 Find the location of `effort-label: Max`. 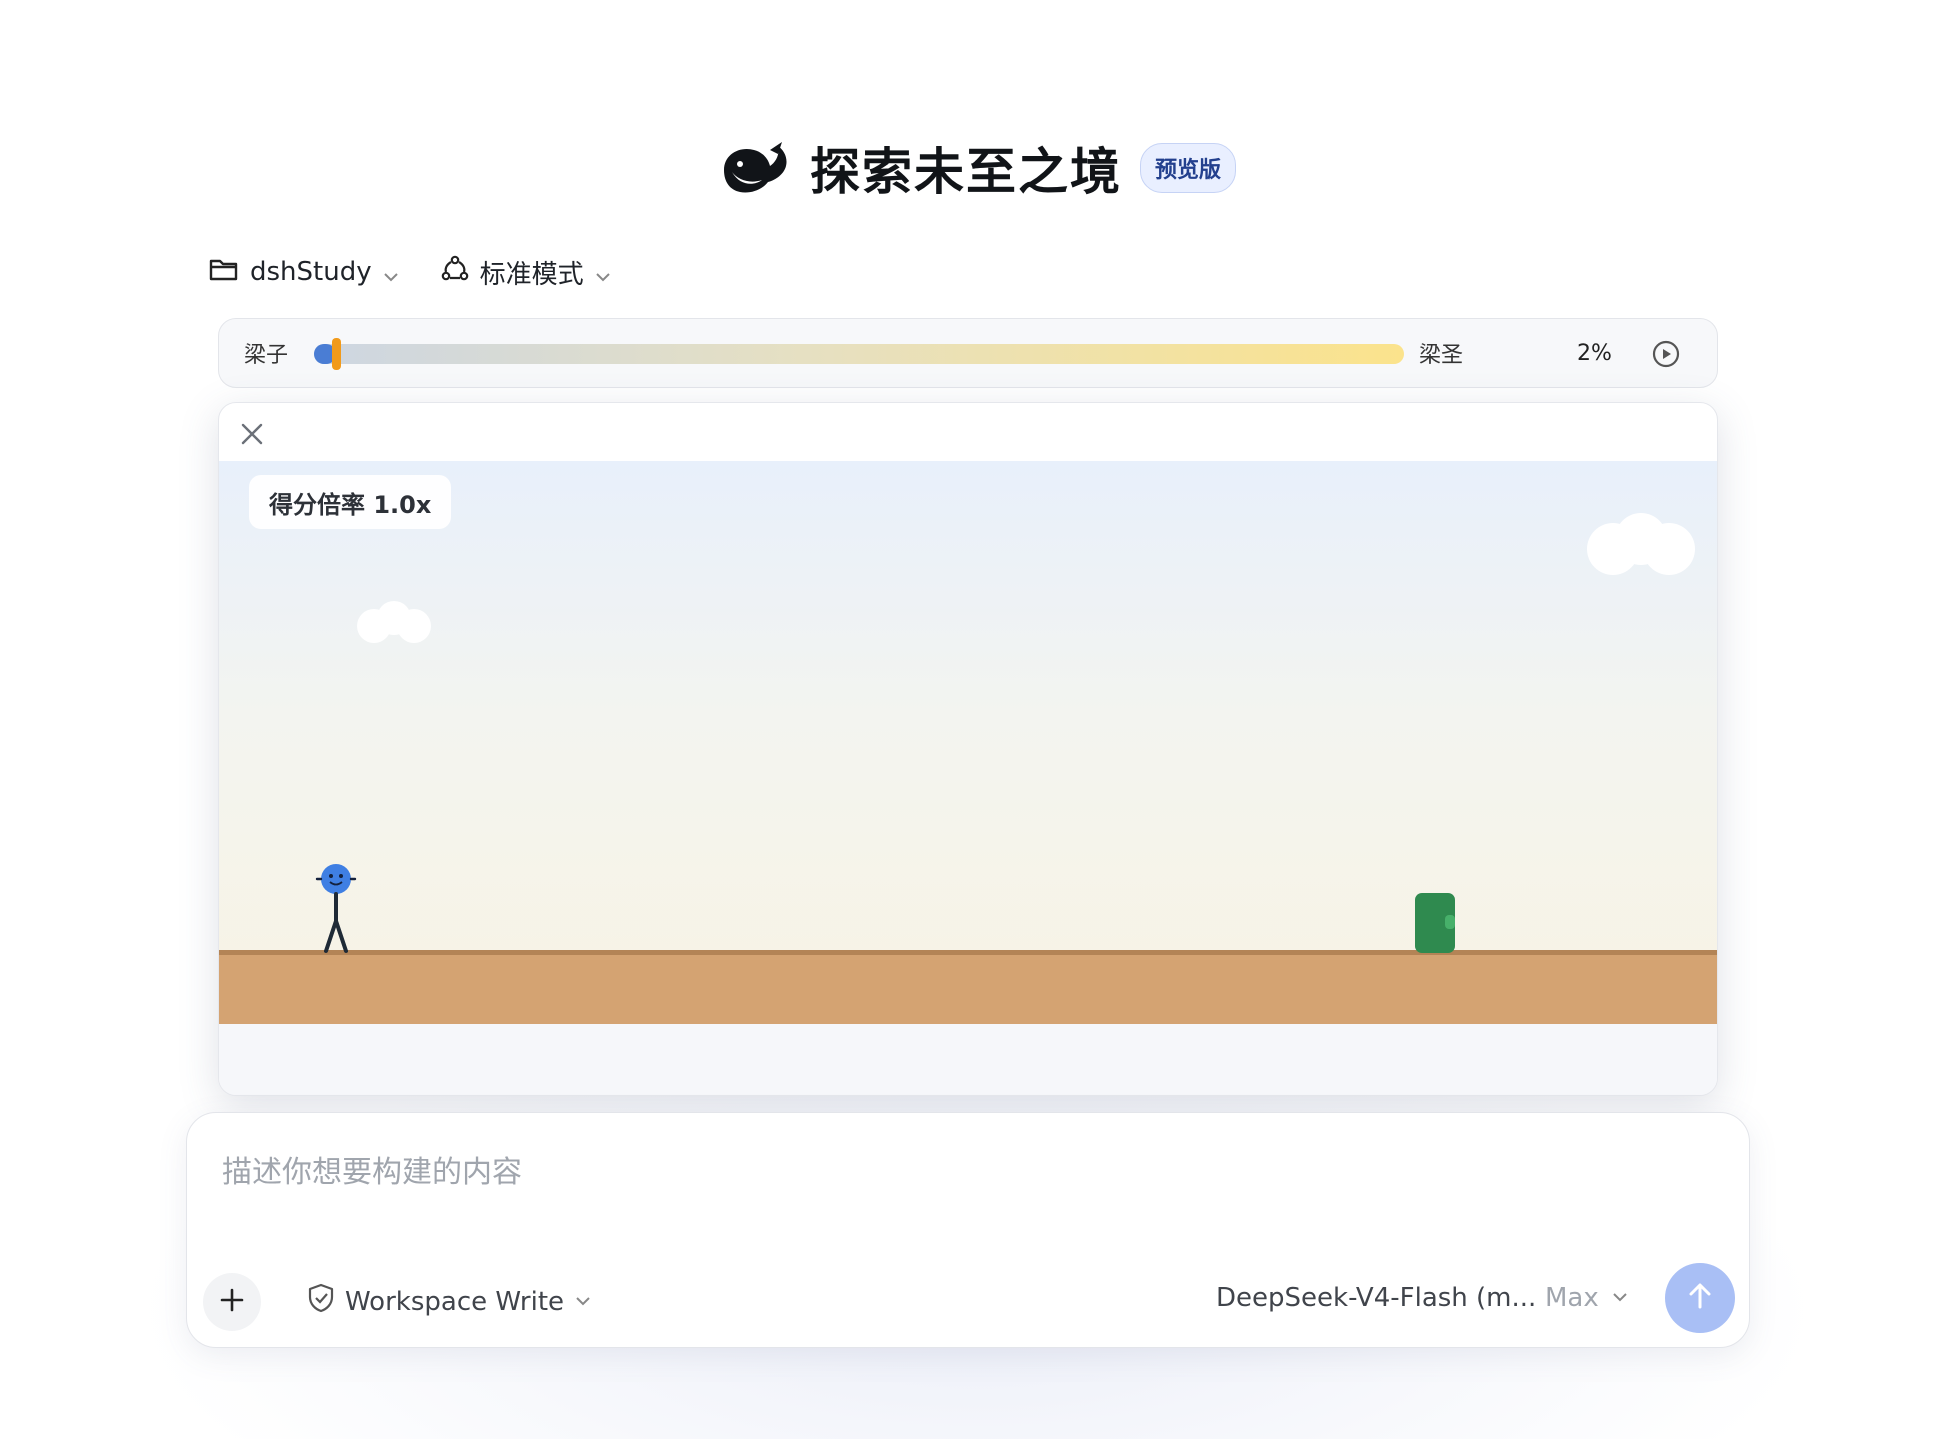

effort-label: Max is located at coordinates (1572, 1298).